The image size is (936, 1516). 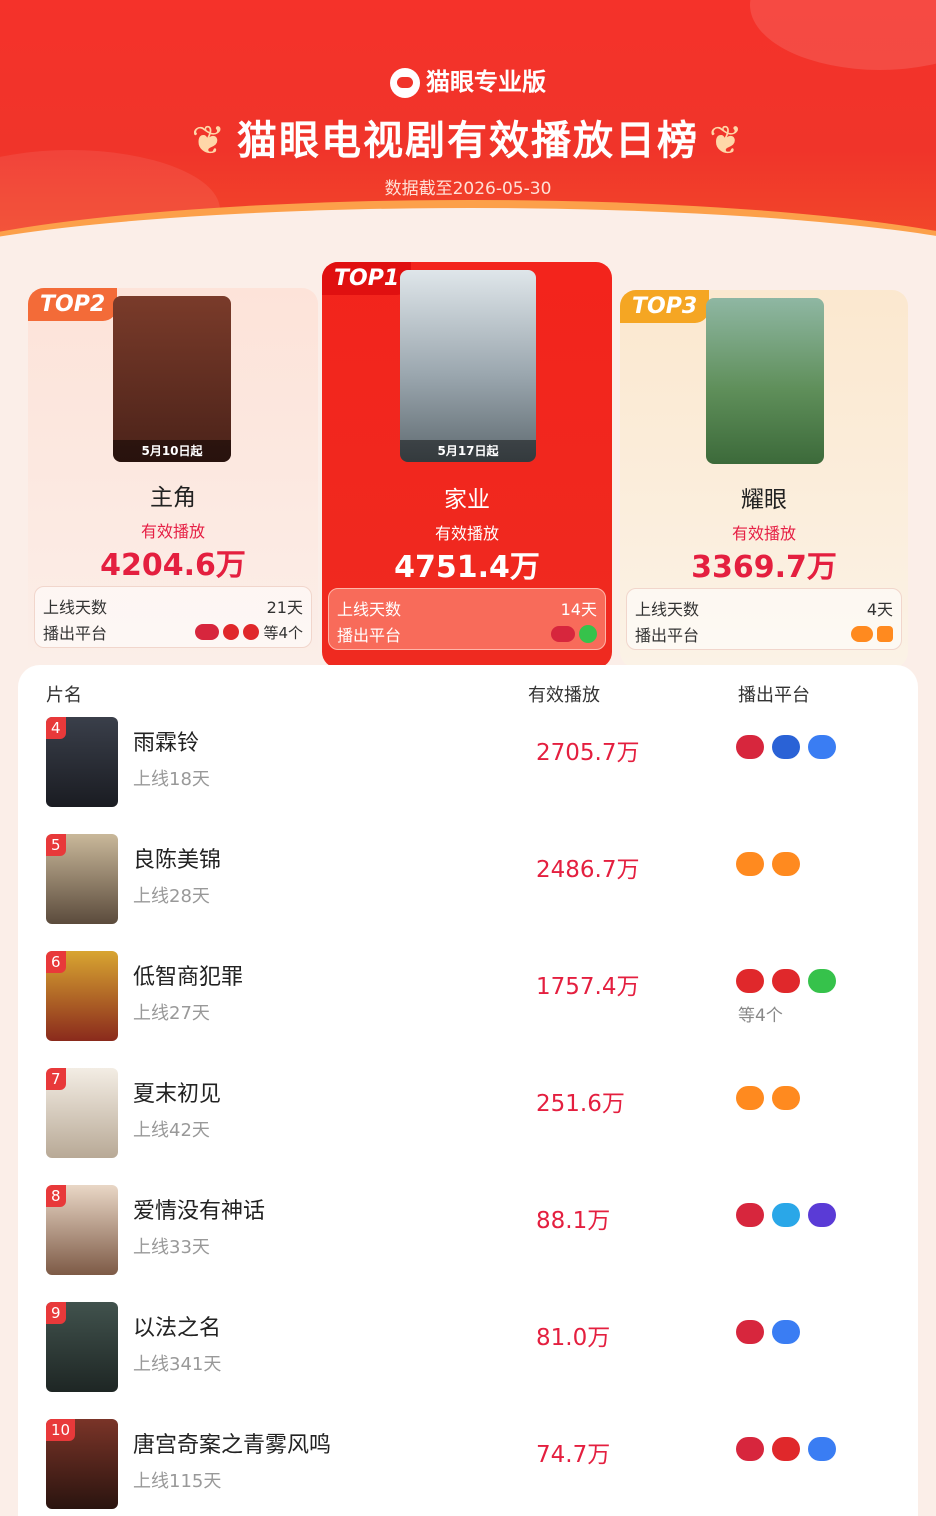 I want to click on metric-value: 2486.7万, so click(x=588, y=870).